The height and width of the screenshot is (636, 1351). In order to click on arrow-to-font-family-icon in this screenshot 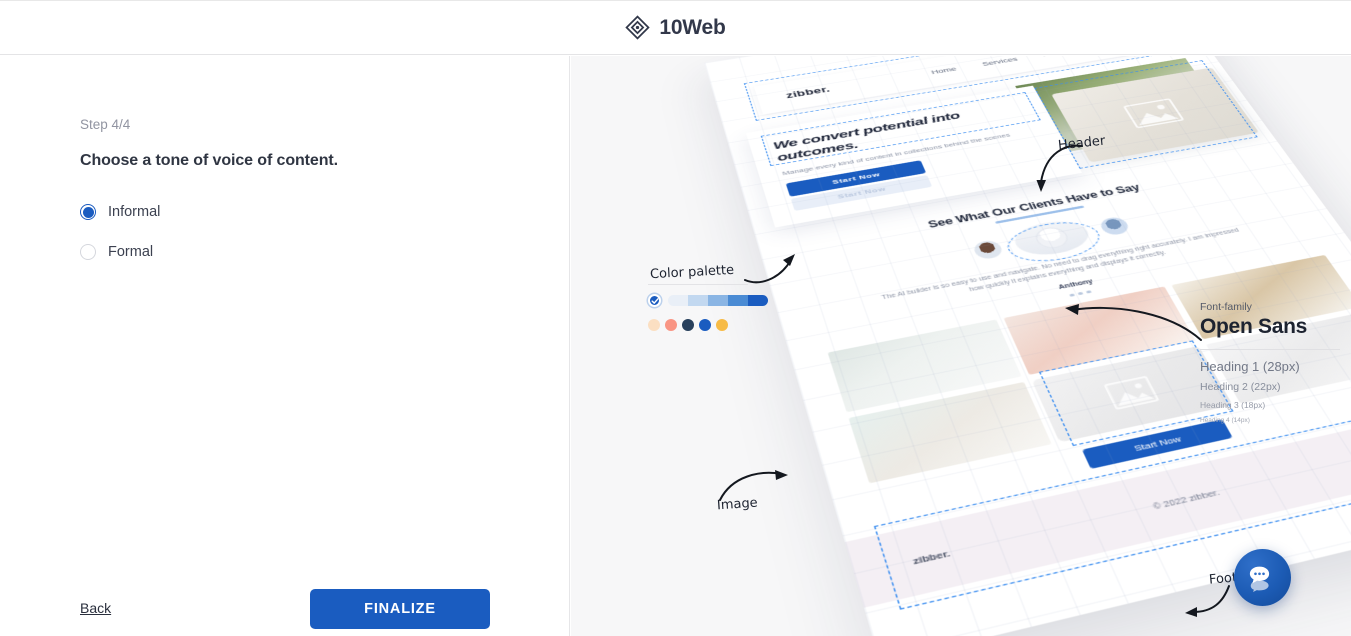, I will do `click(1133, 322)`.